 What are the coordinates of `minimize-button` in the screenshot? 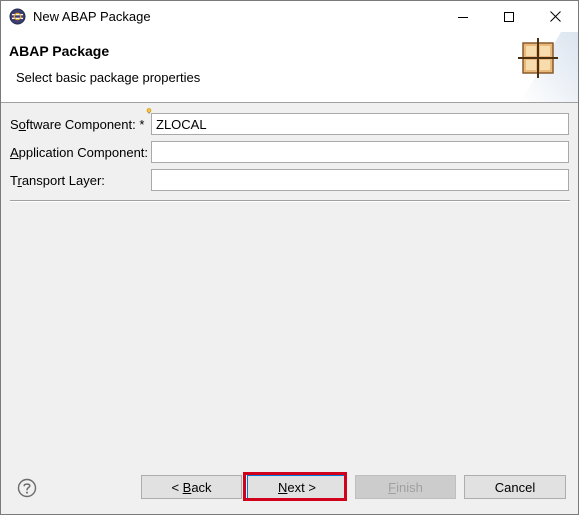 It's located at (463, 16).